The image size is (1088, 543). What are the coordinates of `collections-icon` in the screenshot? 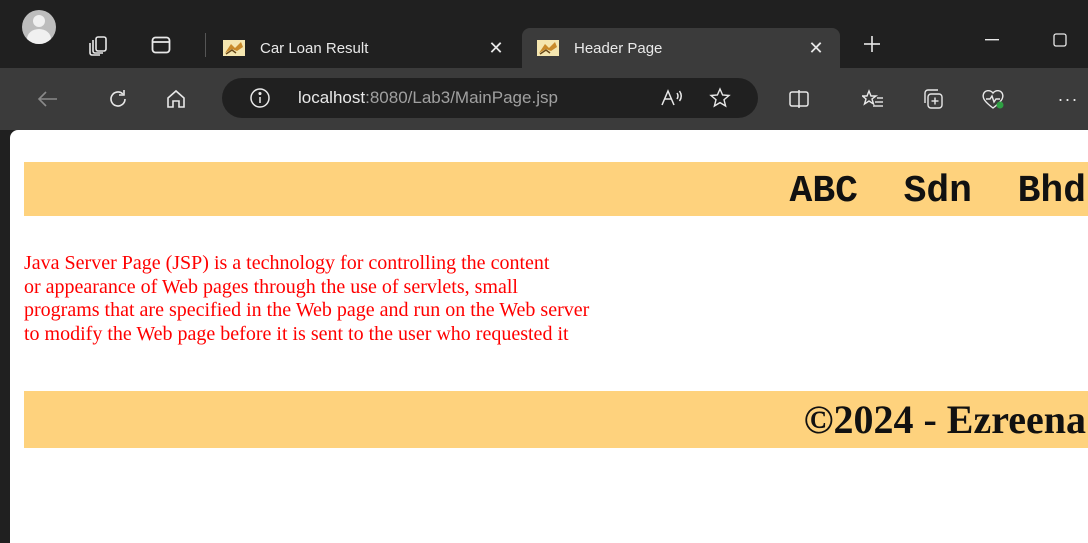 It's located at (933, 99).